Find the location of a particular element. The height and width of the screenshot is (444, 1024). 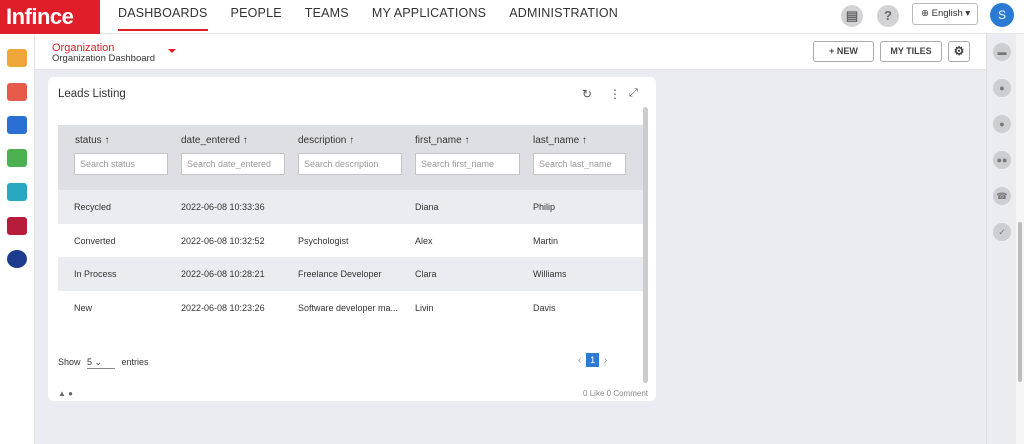

comment-icon: ● is located at coordinates (70, 393).